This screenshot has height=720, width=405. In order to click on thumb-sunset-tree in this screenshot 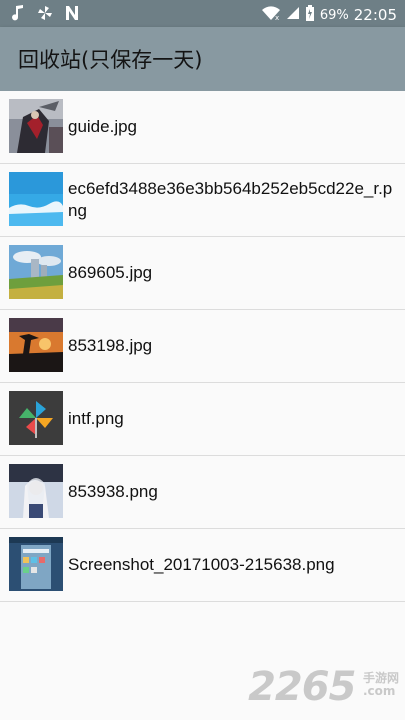, I will do `click(36, 345)`.